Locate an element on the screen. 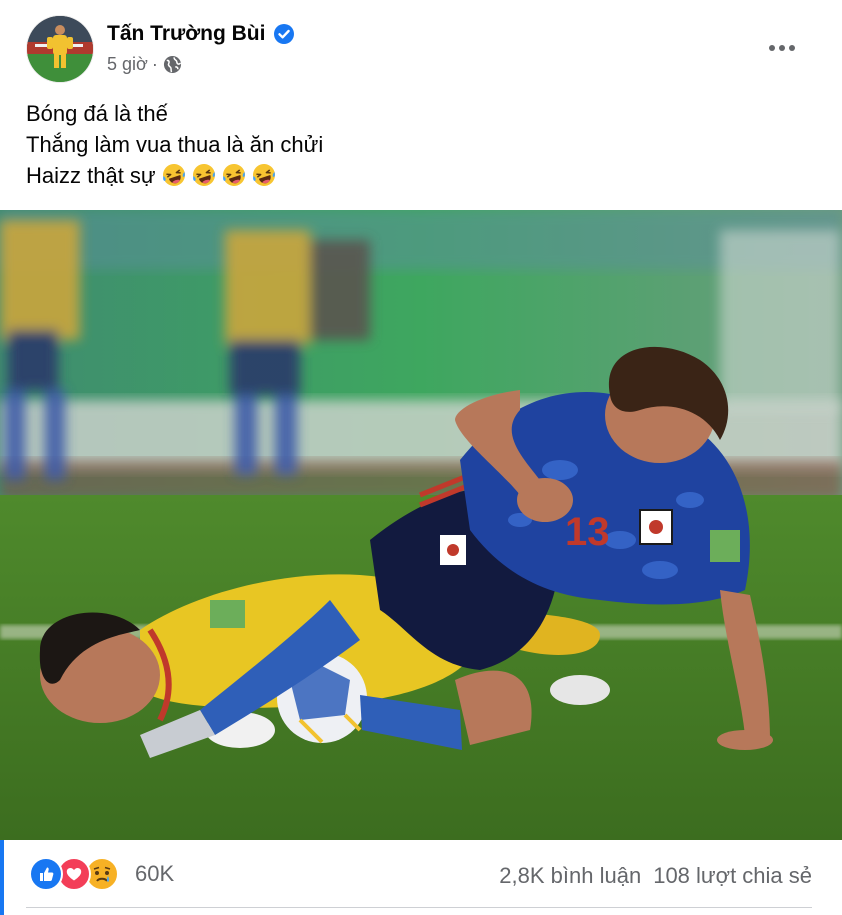 This screenshot has width=842, height=915. globe-icon is located at coordinates (172, 64).